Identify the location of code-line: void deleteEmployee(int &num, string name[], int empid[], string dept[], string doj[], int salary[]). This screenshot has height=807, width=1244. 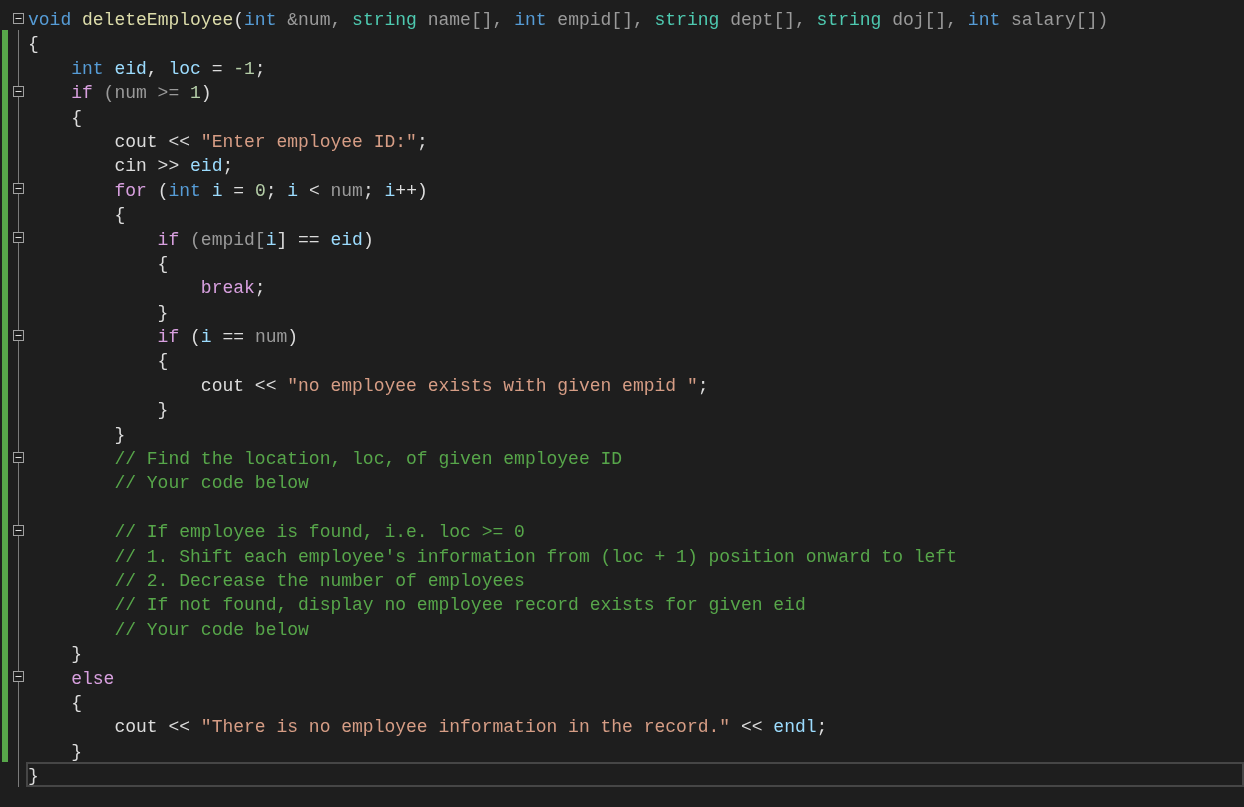
(568, 20).